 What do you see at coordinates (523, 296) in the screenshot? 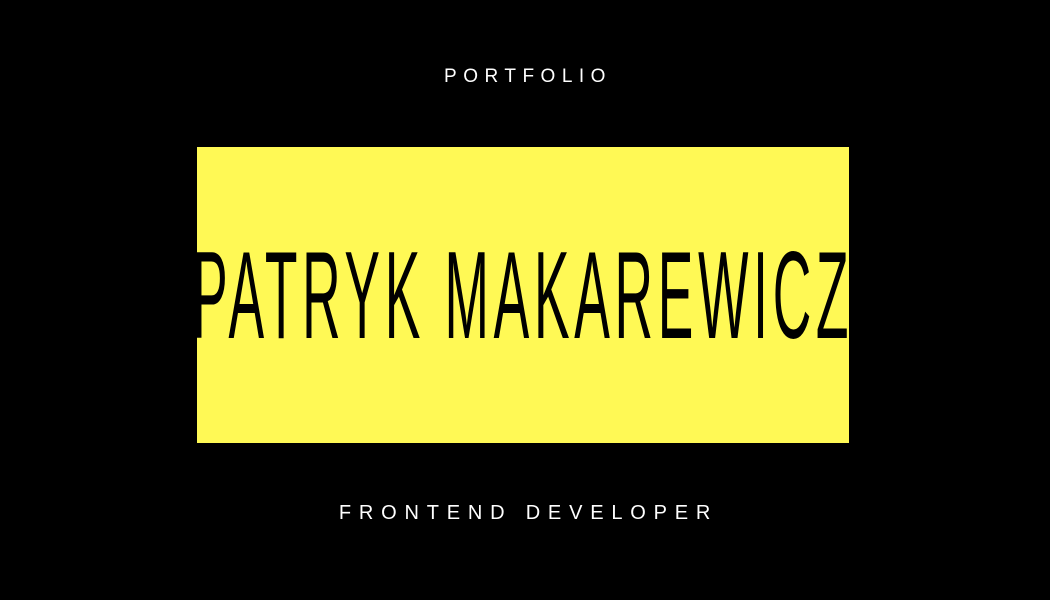
I see `person-name: PATRYK MAKAREWICZ` at bounding box center [523, 296].